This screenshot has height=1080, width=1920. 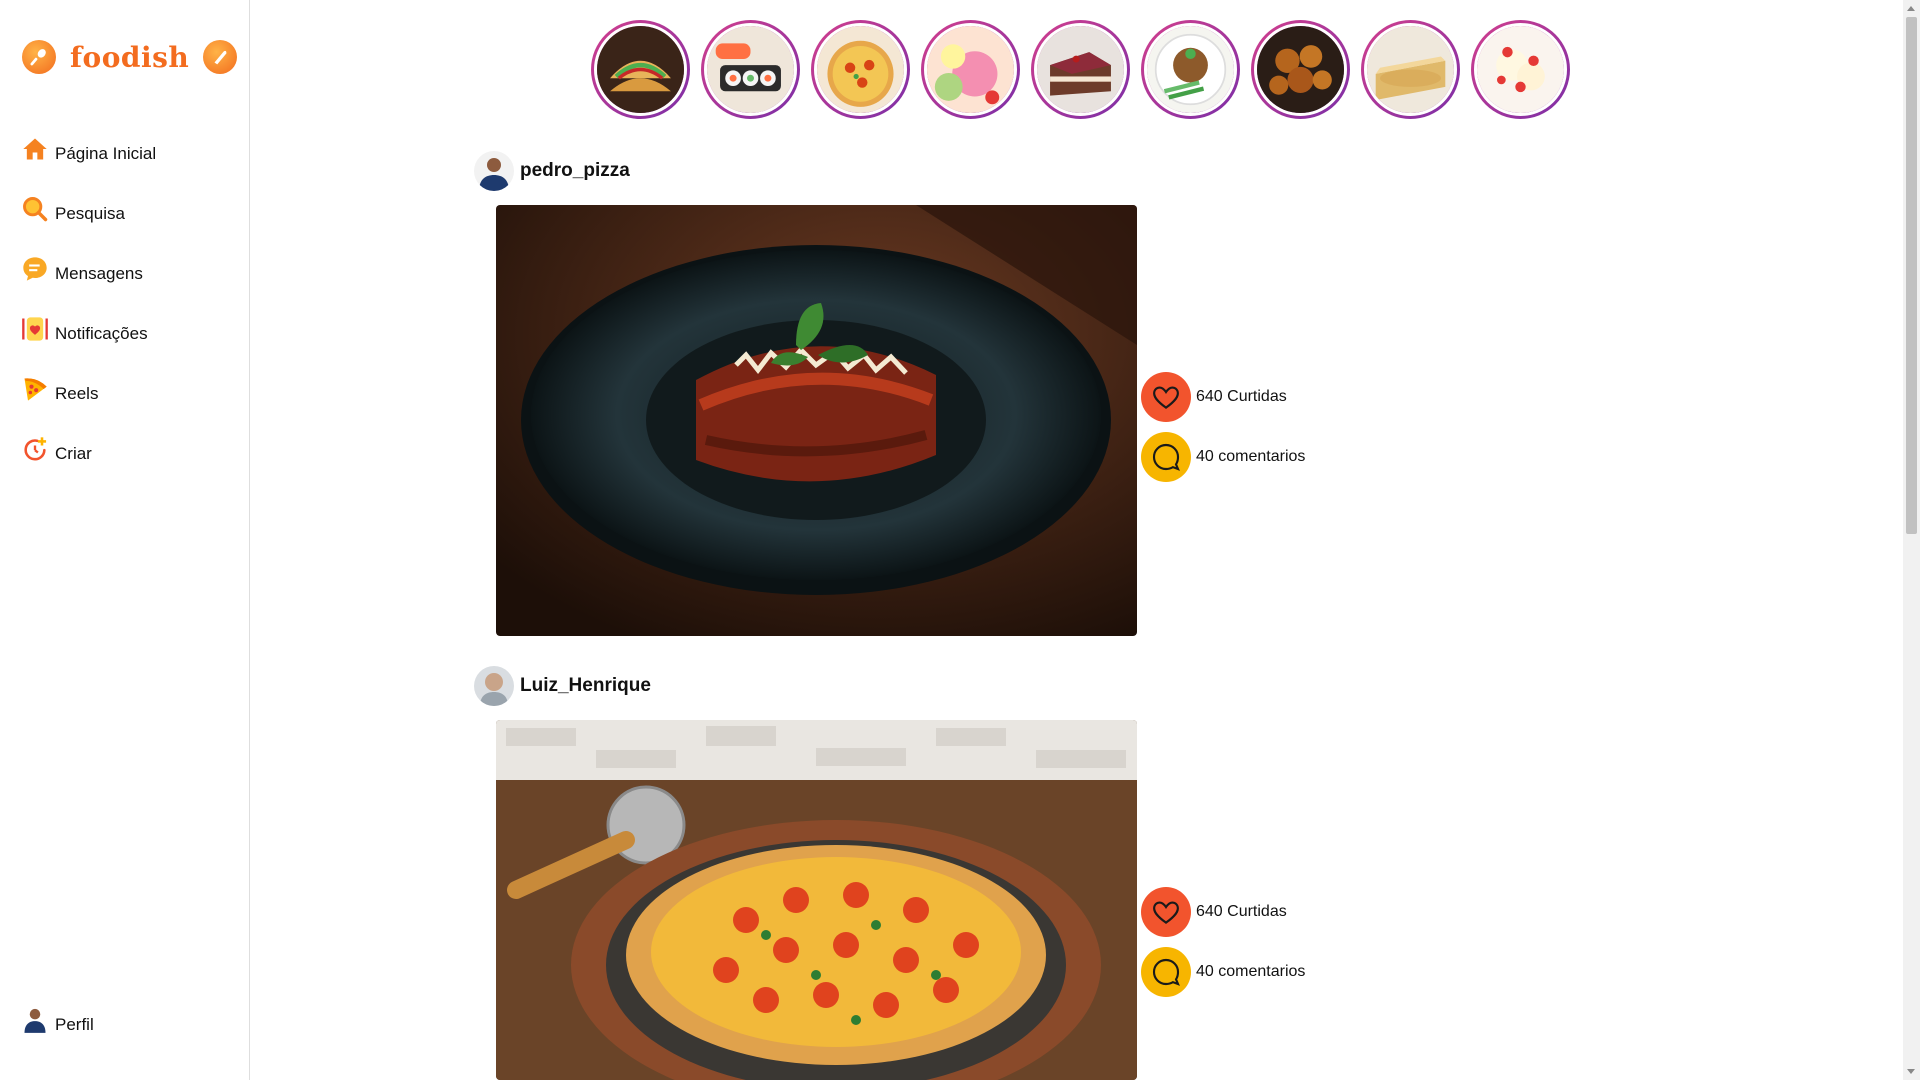 I want to click on sidebar-item-label: Pesquisa, so click(x=90, y=213).